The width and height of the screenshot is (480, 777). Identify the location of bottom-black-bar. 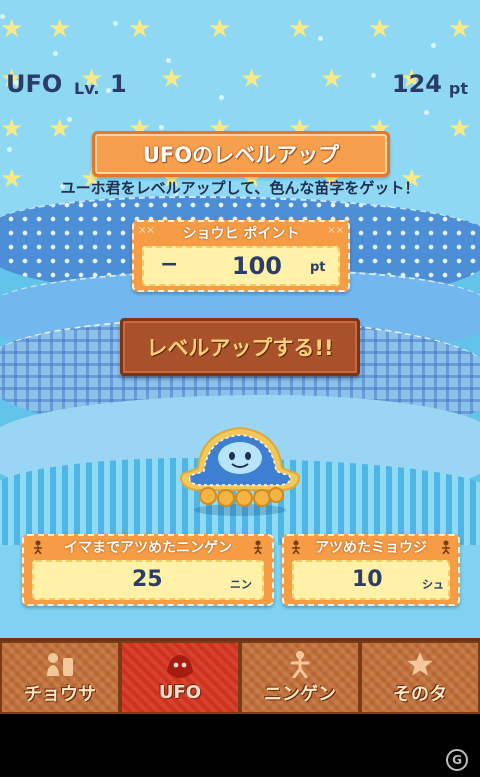
(240, 745).